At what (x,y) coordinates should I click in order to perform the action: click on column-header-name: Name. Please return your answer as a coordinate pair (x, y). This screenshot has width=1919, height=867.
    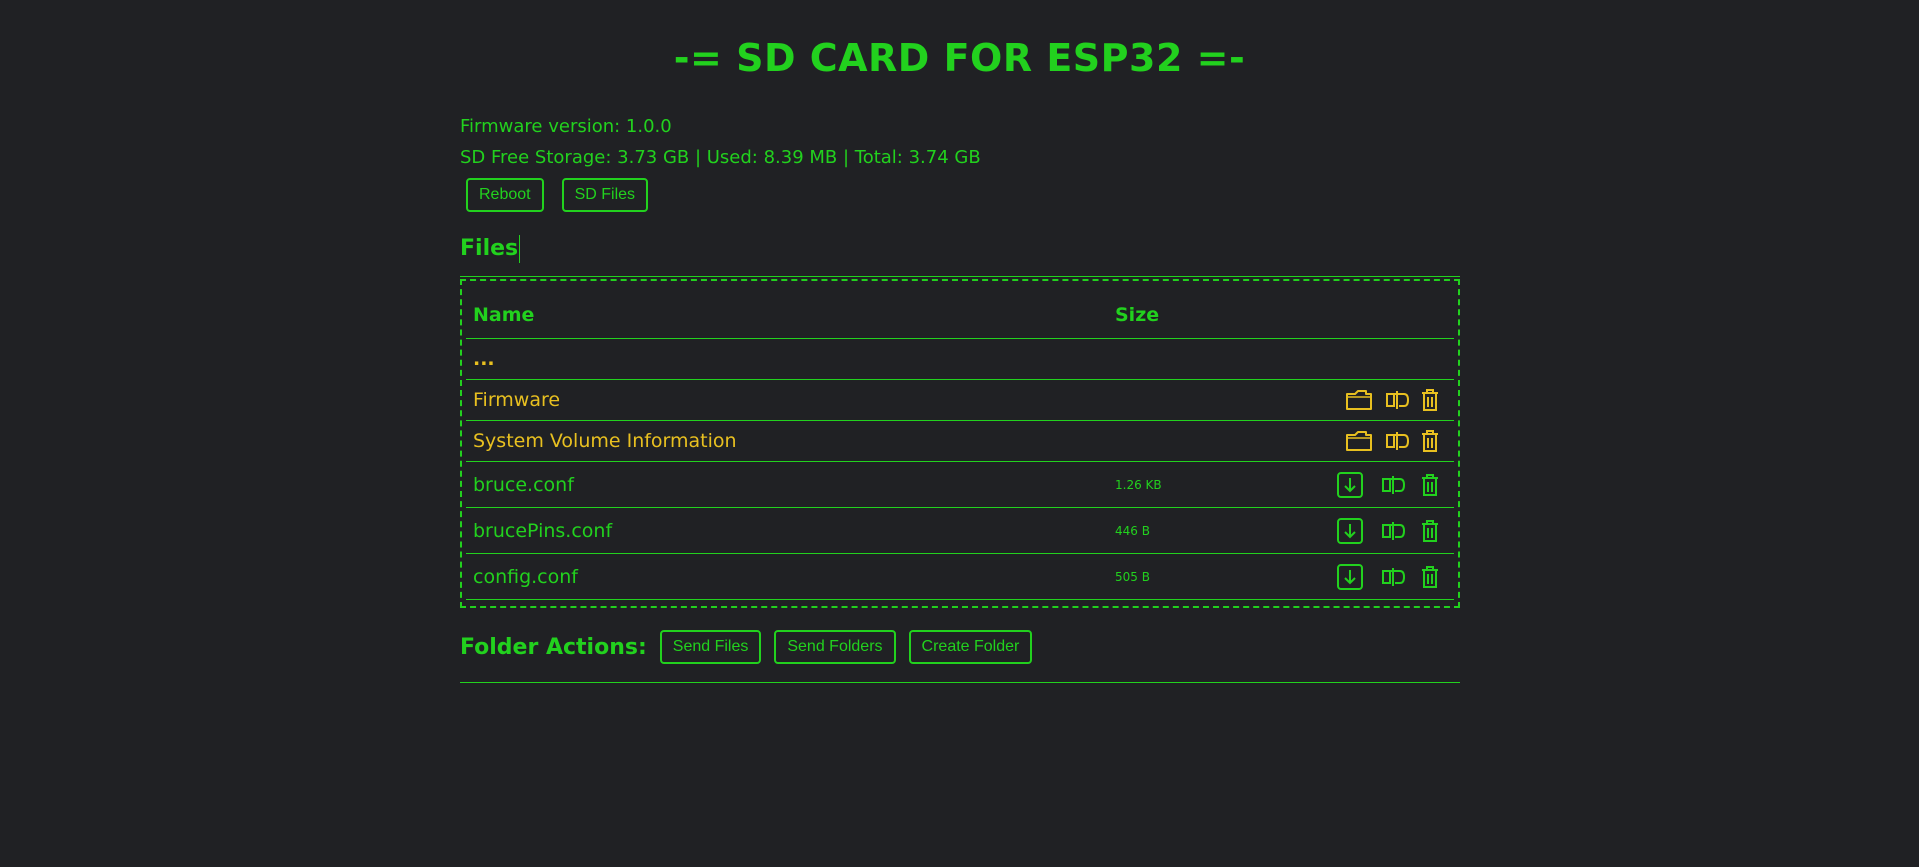
    Looking at the image, I should click on (787, 312).